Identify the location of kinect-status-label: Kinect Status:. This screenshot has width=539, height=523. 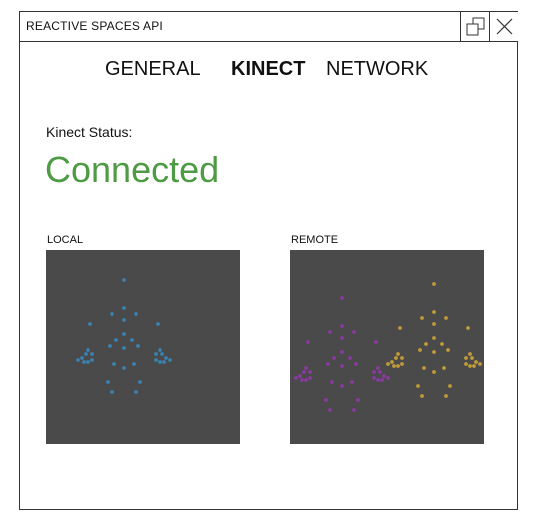
(89, 132).